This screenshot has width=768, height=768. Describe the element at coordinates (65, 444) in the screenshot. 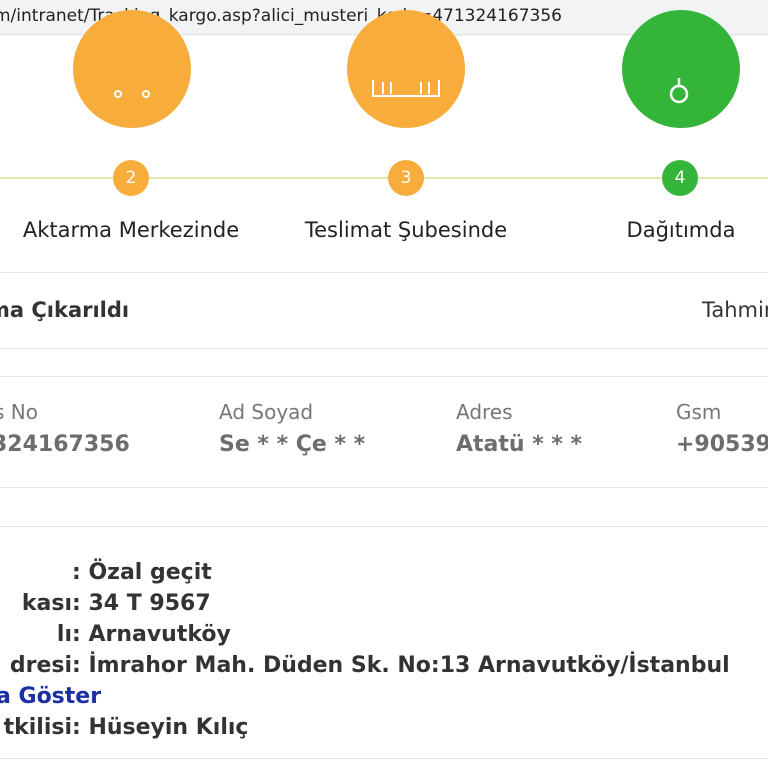

I see `recipient-no-value: 324167356` at that location.